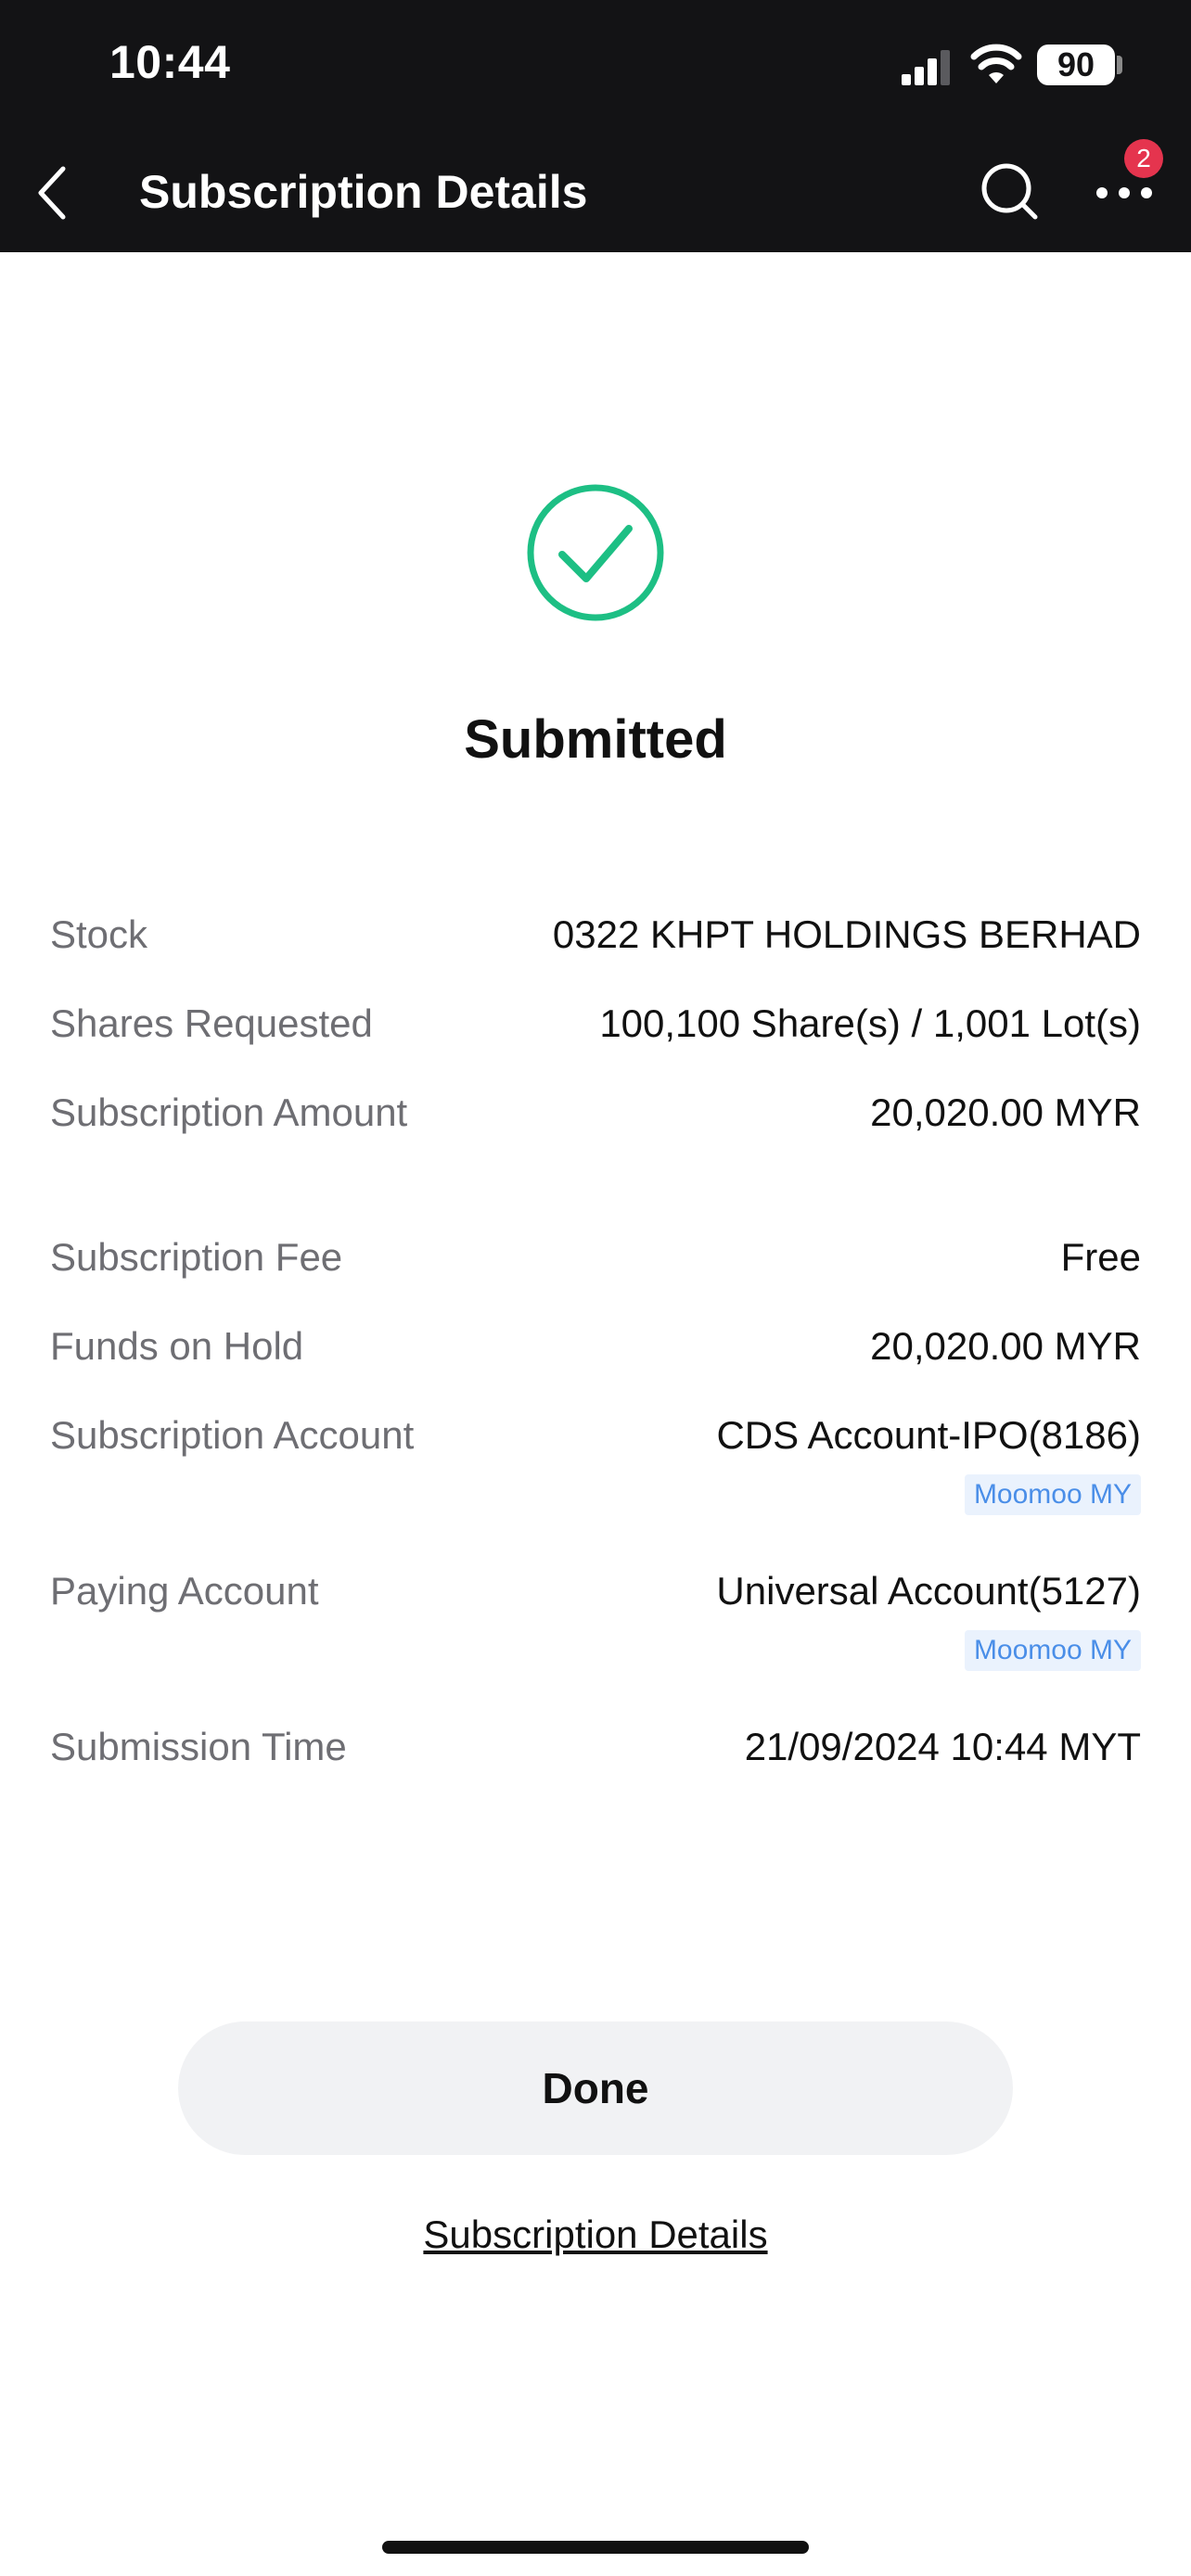 This screenshot has width=1191, height=2576. Describe the element at coordinates (942, 1746) in the screenshot. I see `detail-value: 21/09/2024 10:44 MYT` at that location.